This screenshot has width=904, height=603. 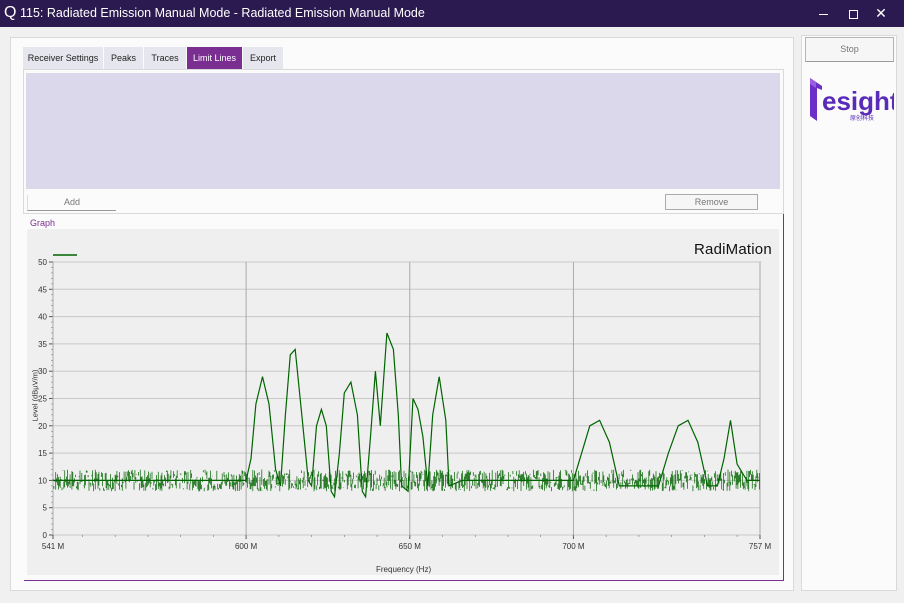 What do you see at coordinates (42, 371) in the screenshot?
I see `y-tick-label: 30` at bounding box center [42, 371].